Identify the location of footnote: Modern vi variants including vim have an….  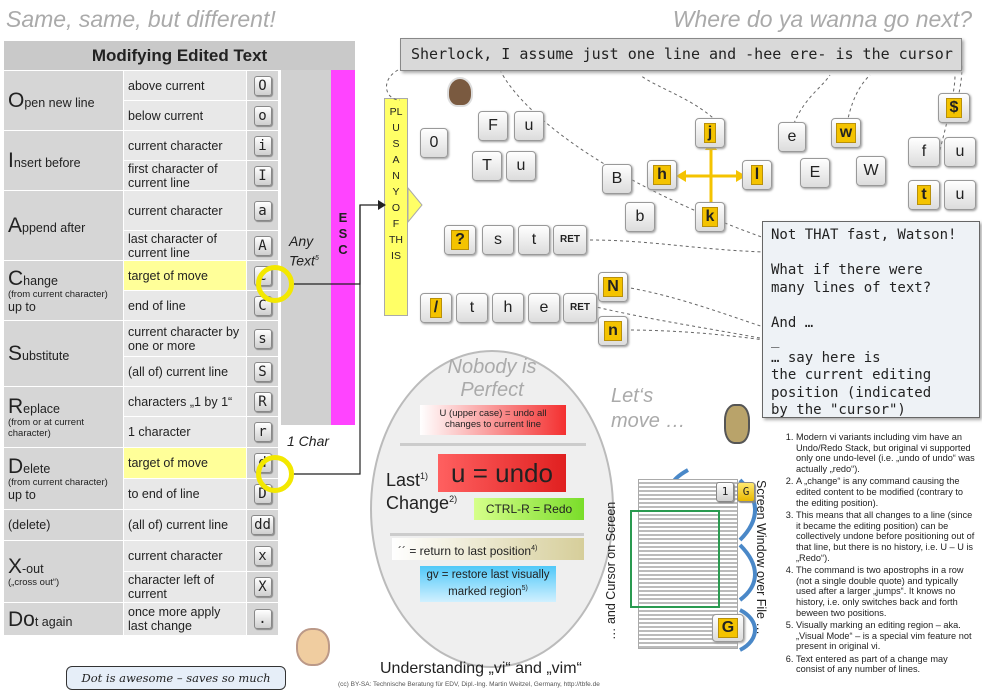
(887, 453).